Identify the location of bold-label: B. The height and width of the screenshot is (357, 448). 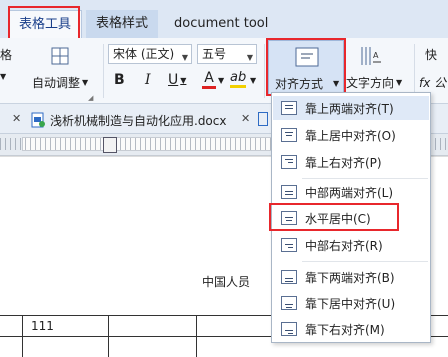
(119, 80).